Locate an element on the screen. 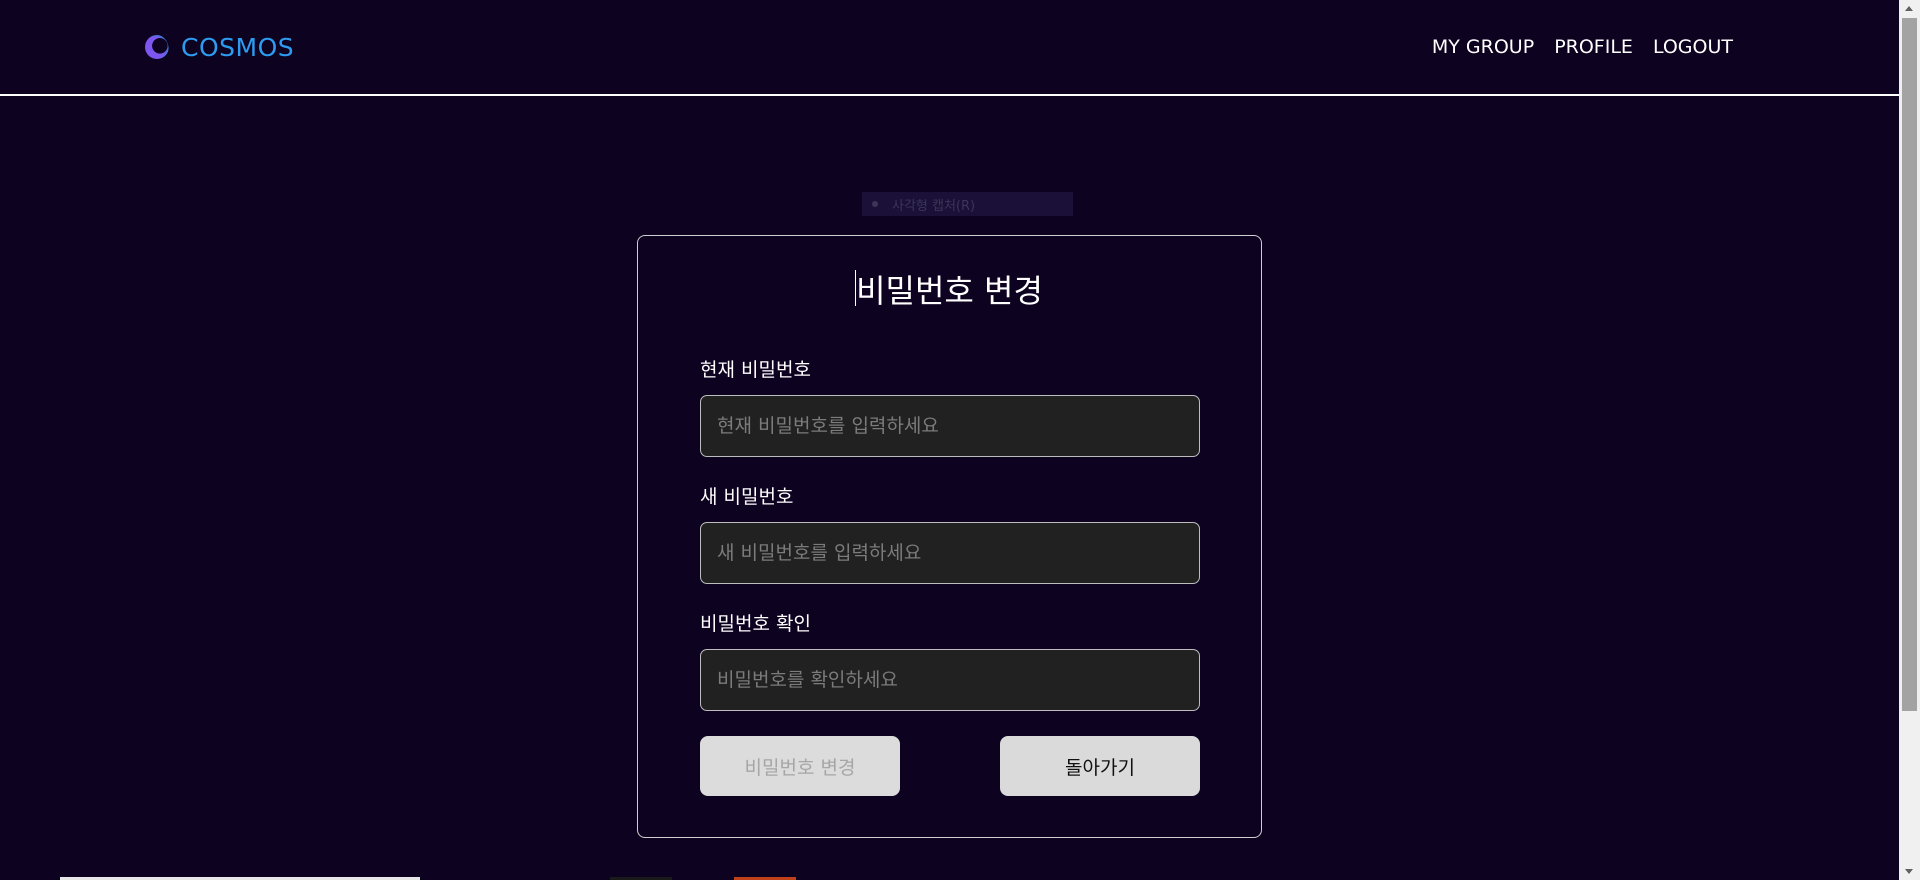  brand: COSMOS is located at coordinates (219, 47).